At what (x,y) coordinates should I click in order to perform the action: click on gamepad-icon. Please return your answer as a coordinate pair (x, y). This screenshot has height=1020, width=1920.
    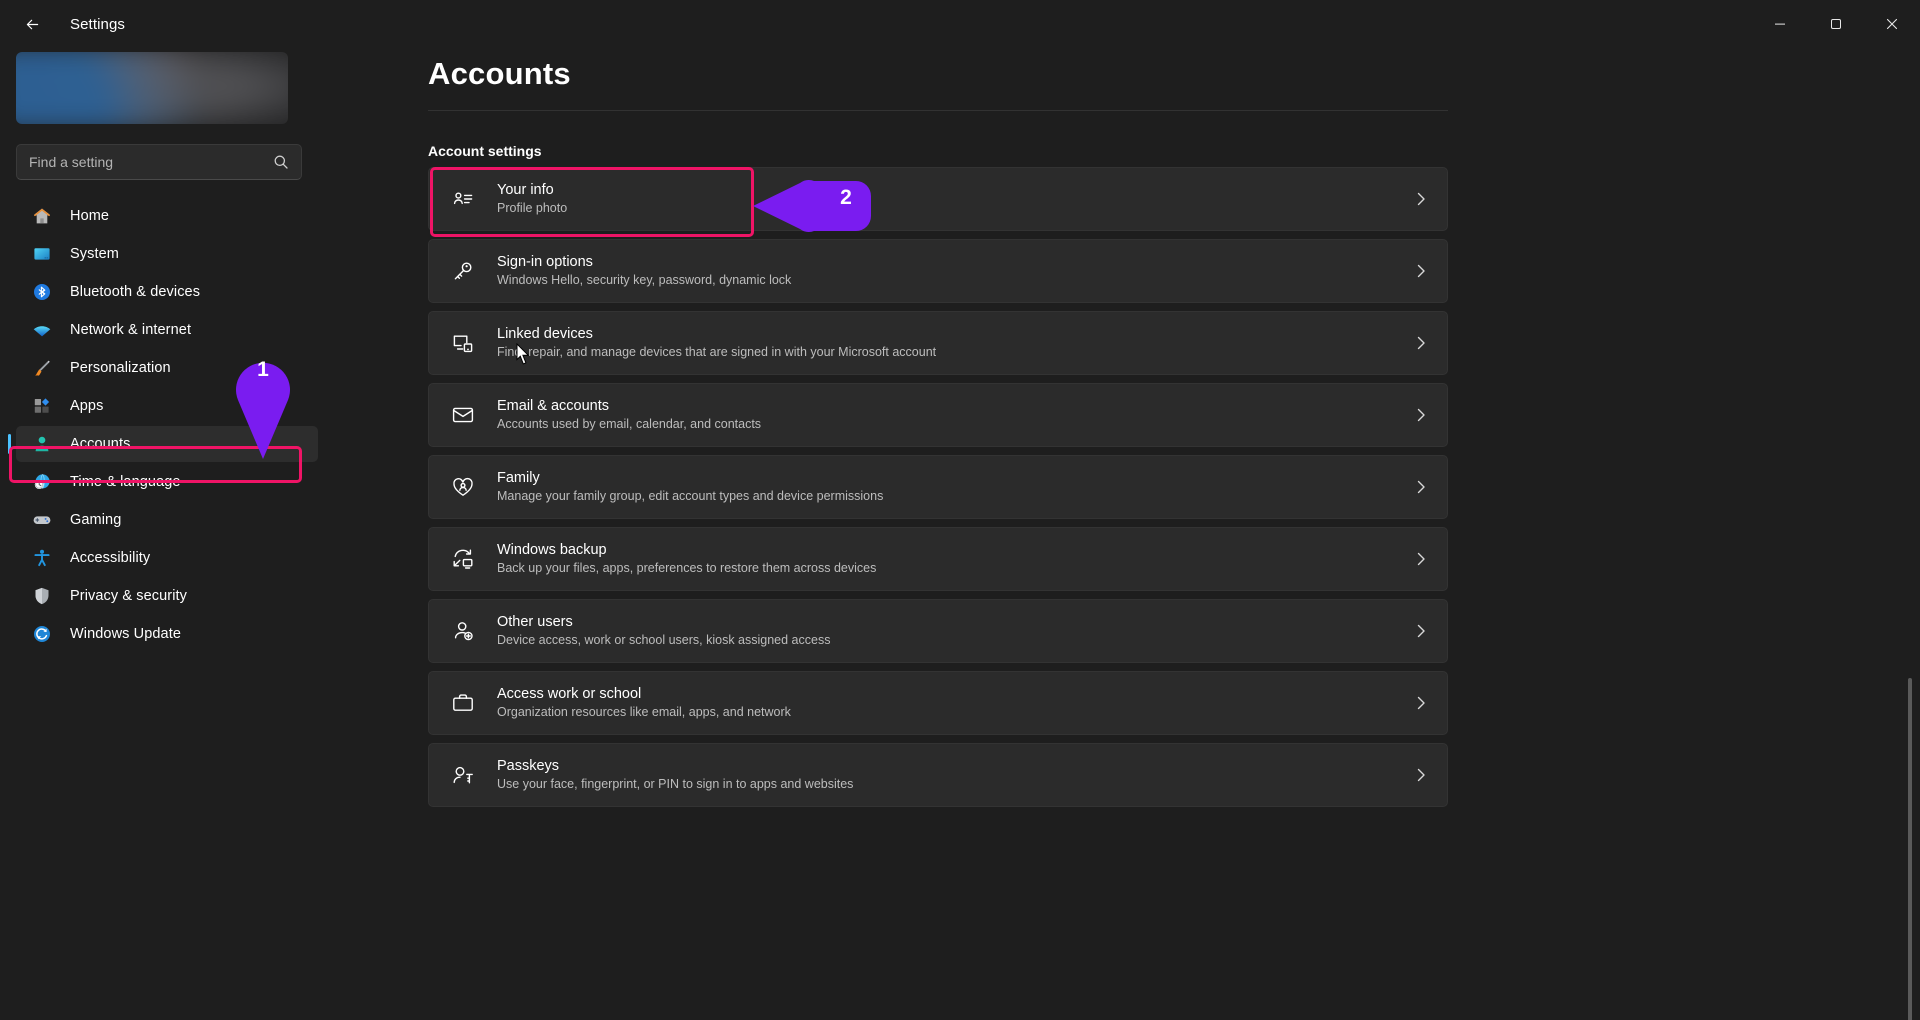
    Looking at the image, I should click on (42, 520).